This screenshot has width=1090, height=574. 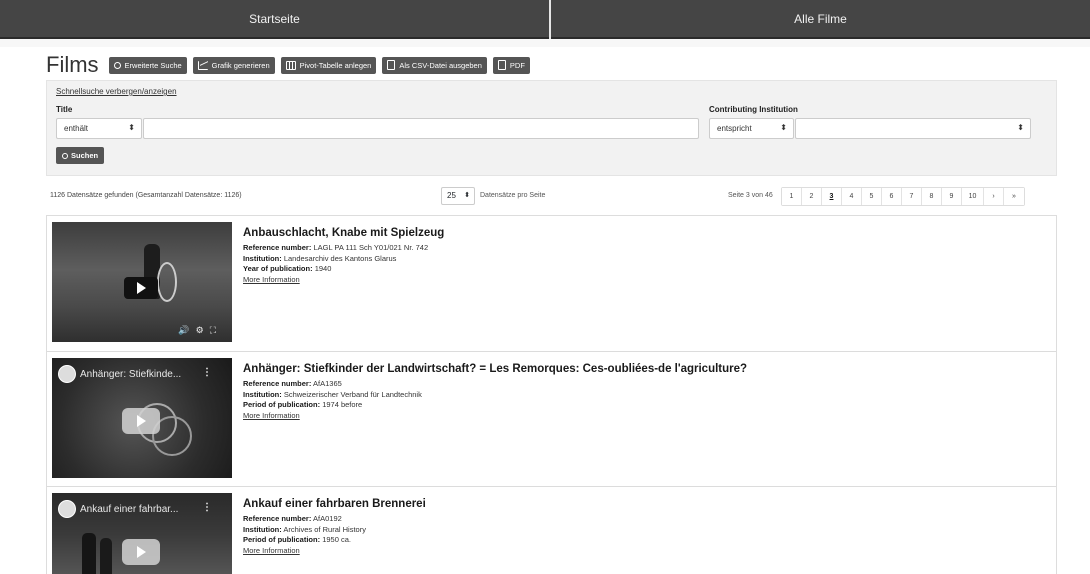 I want to click on csv-export-button: Als CSV-Datei ausgeben, so click(x=434, y=65).